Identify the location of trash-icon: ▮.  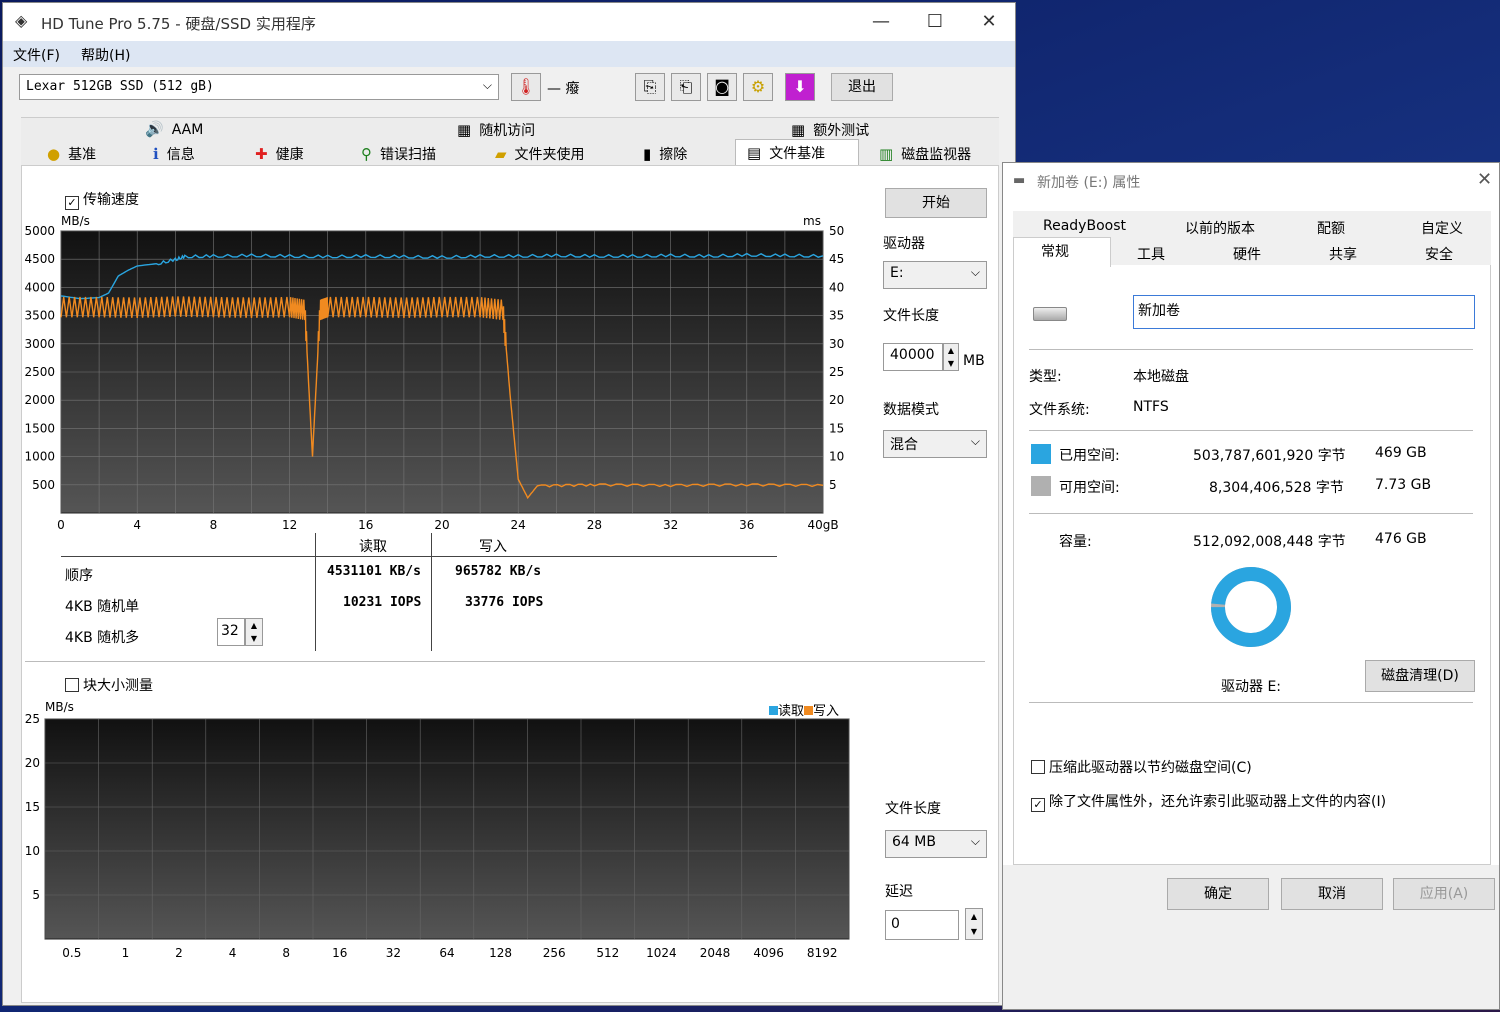
(647, 154).